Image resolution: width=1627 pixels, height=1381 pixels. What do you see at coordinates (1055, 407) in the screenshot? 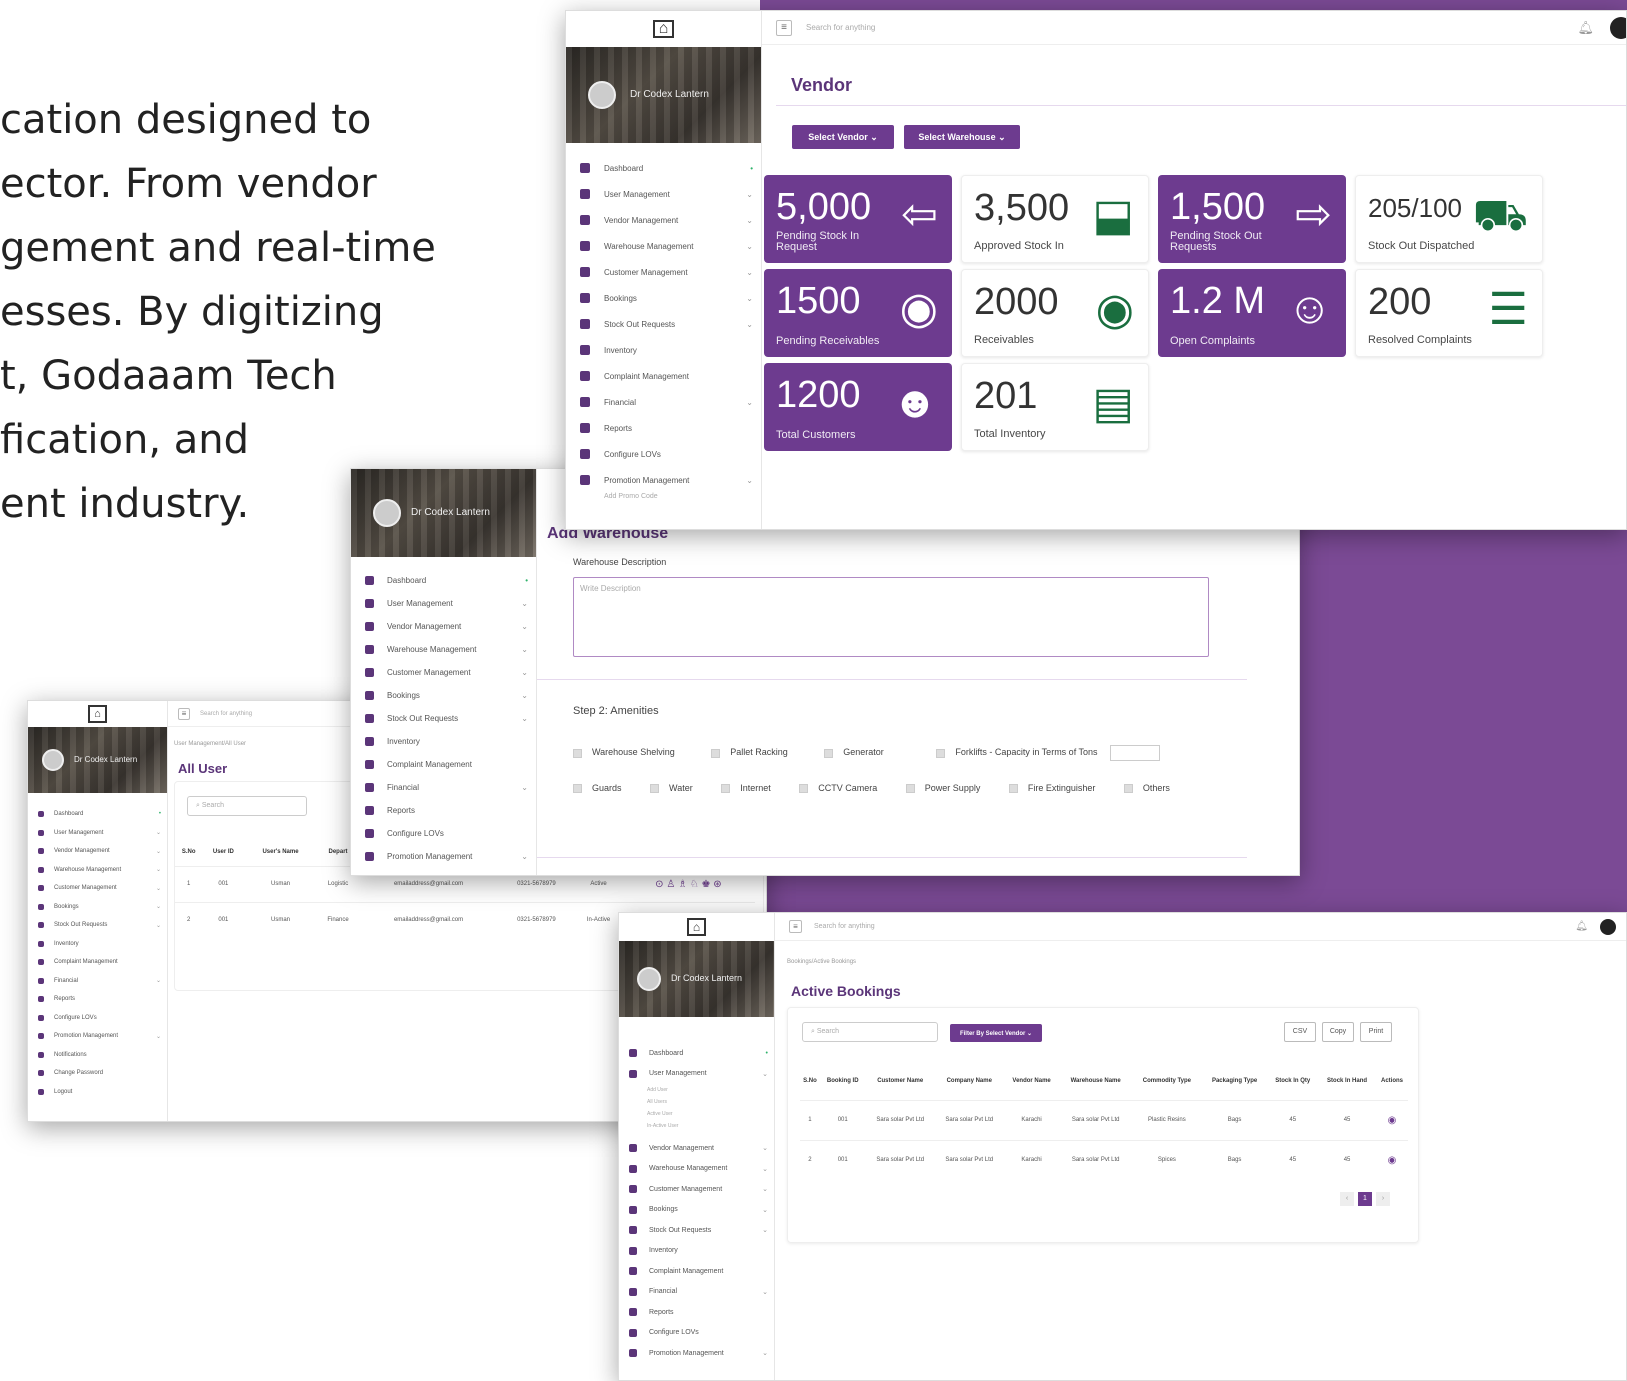
I see `stat-card: 201 Total Inventory ▤` at bounding box center [1055, 407].